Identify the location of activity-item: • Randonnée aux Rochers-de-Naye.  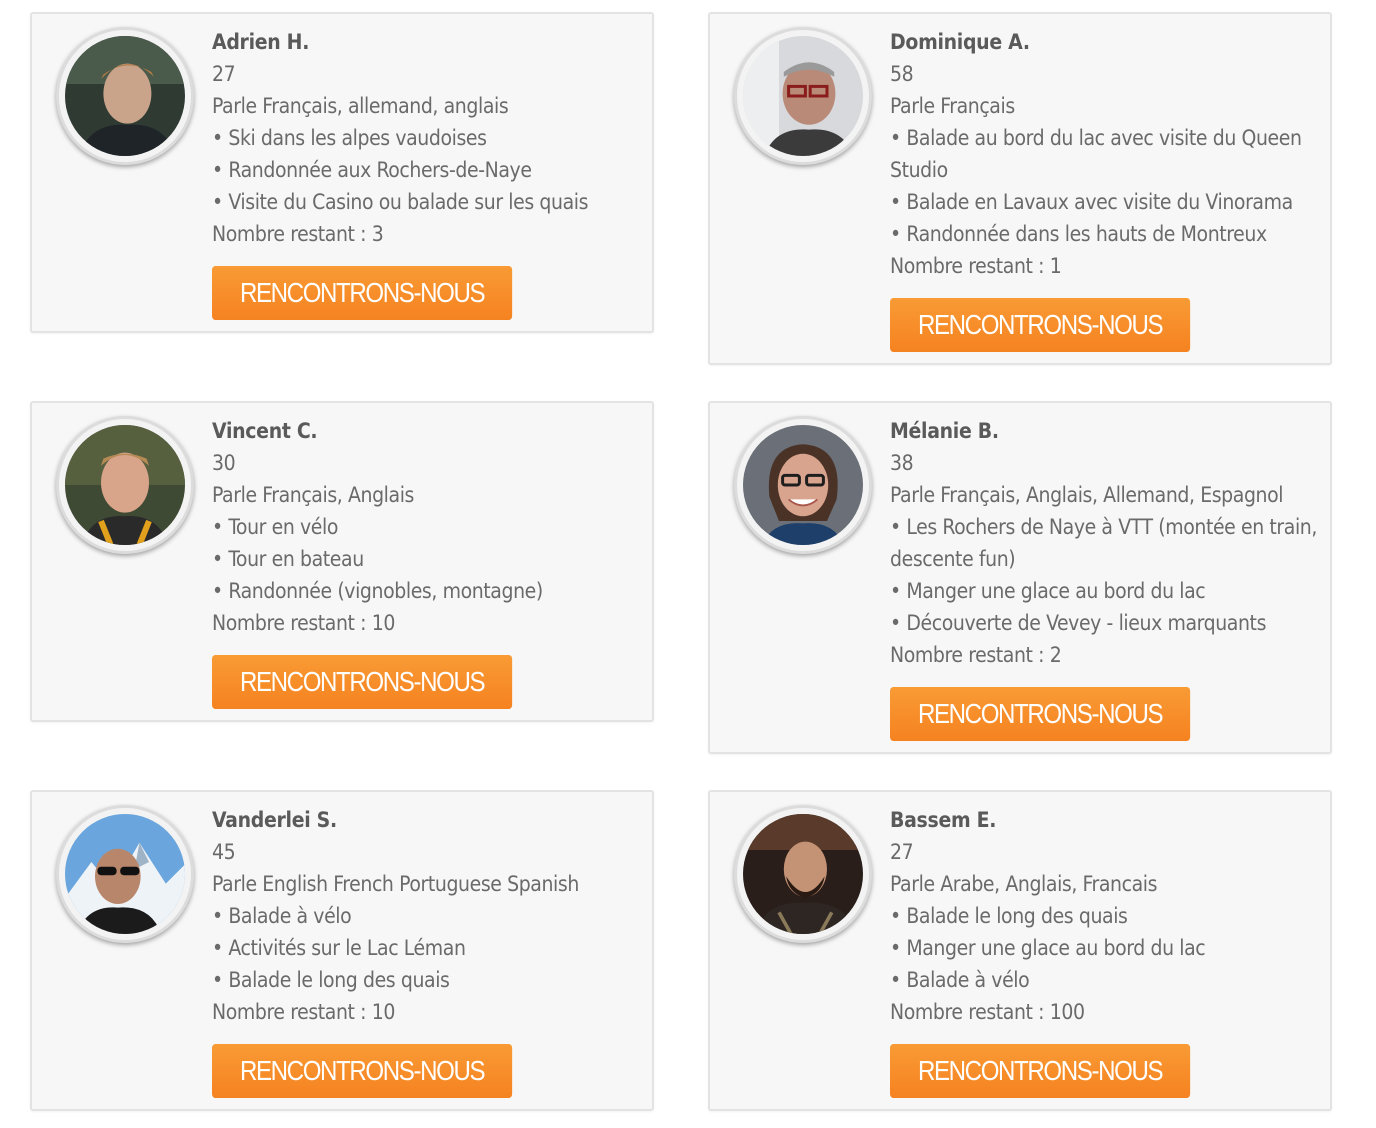
(372, 170).